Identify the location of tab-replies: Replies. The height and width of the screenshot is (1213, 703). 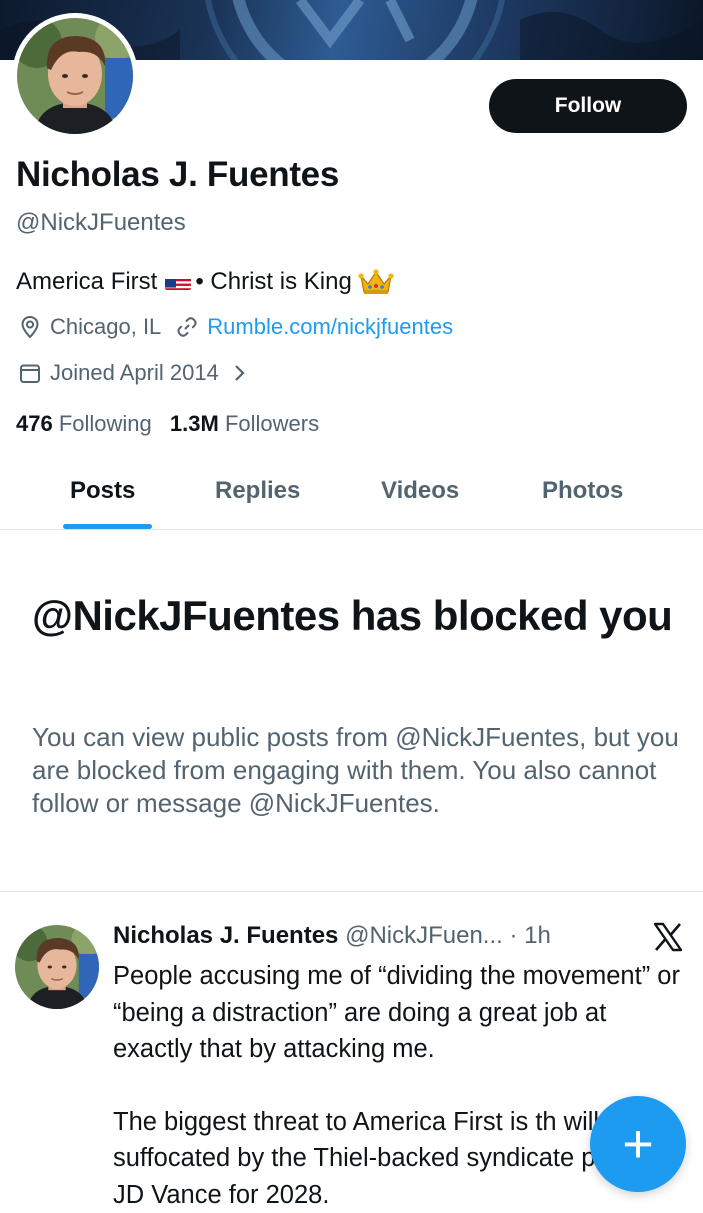
(257, 491).